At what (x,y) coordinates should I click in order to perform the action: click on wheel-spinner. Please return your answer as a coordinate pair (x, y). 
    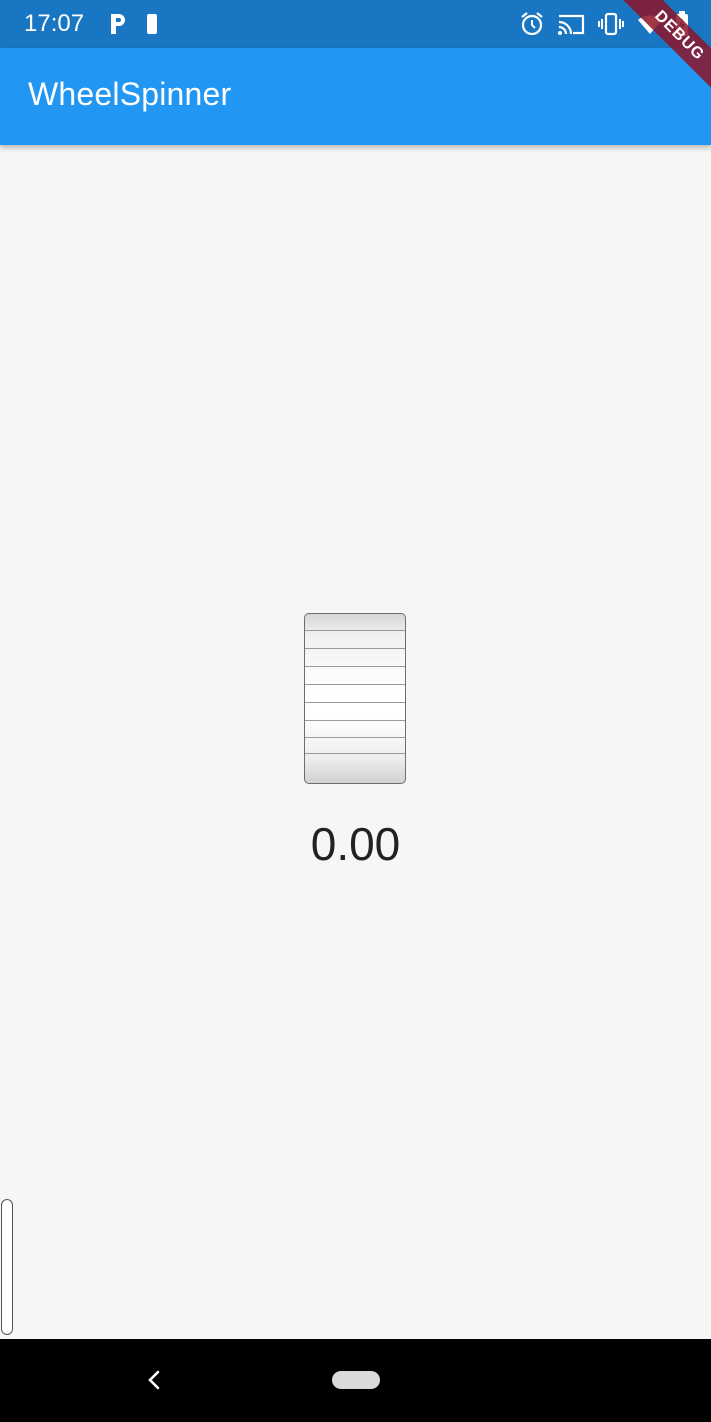
    Looking at the image, I should click on (355, 698).